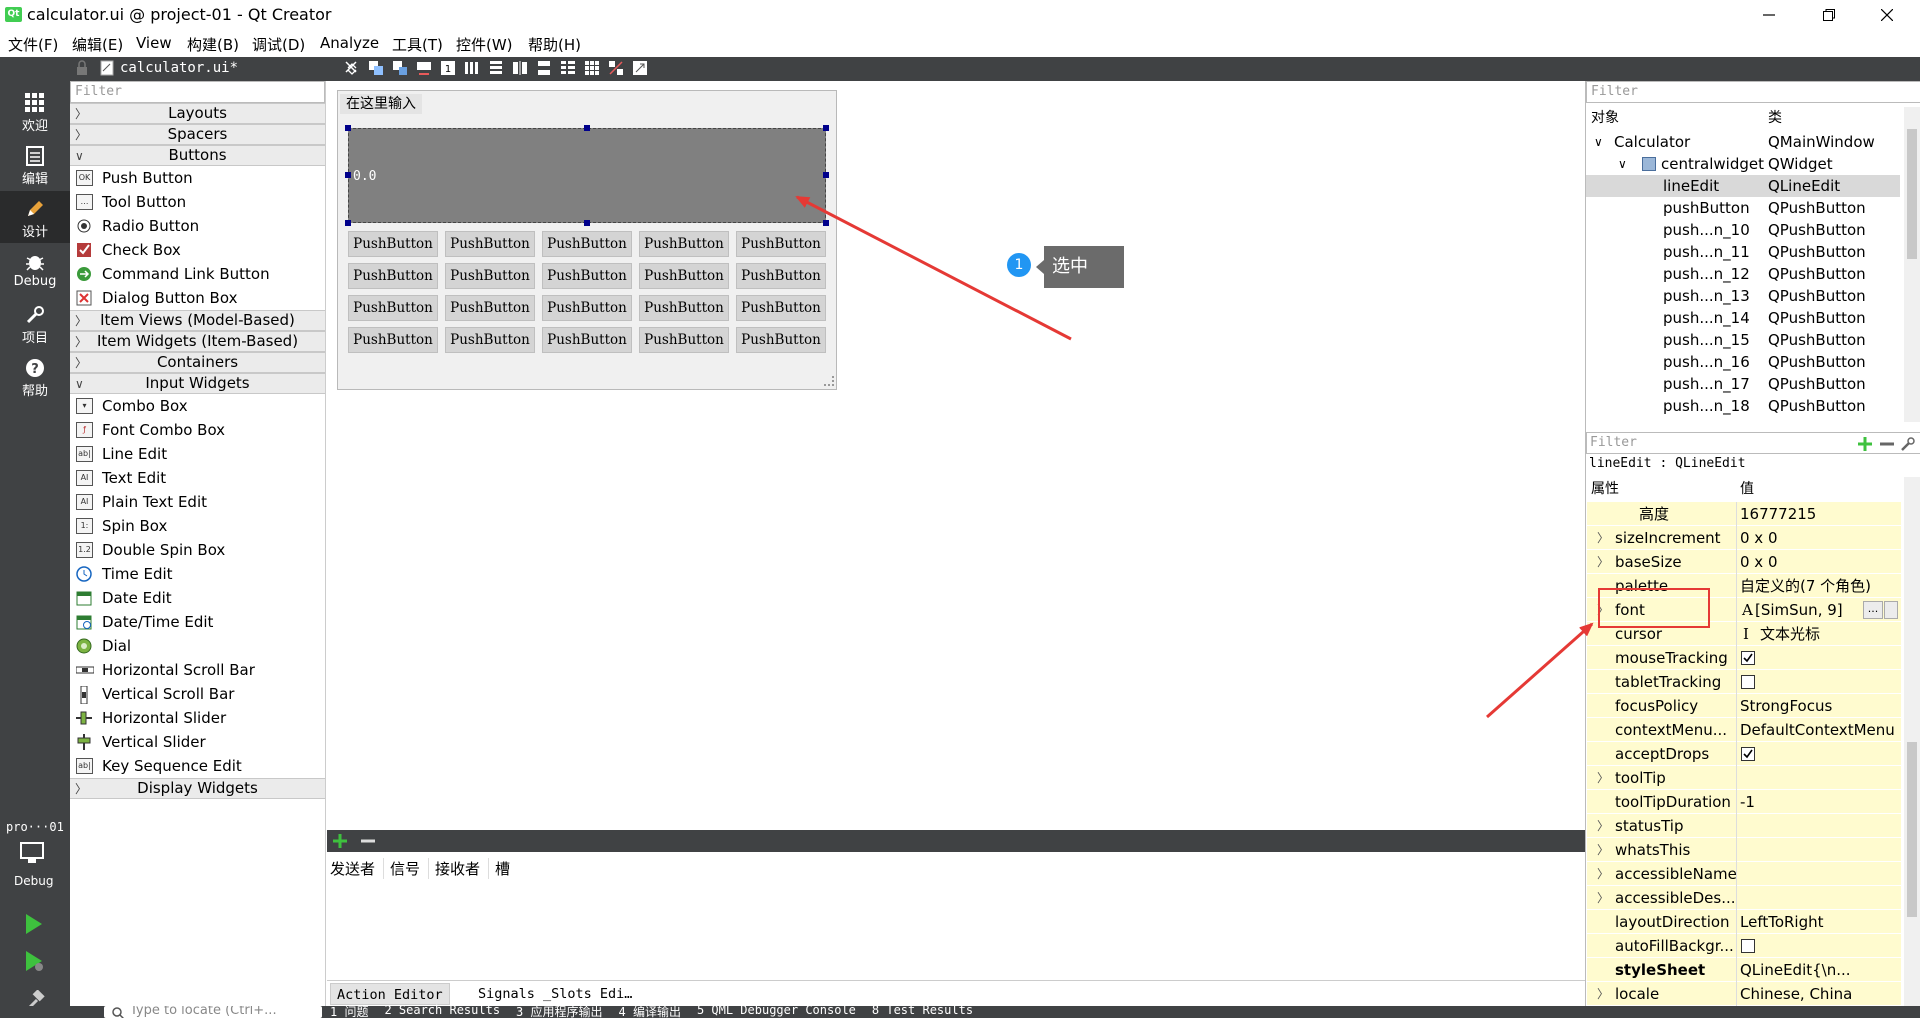  I want to click on widget-hscrollbar: Horizontal Scroll Bar, so click(197, 670).